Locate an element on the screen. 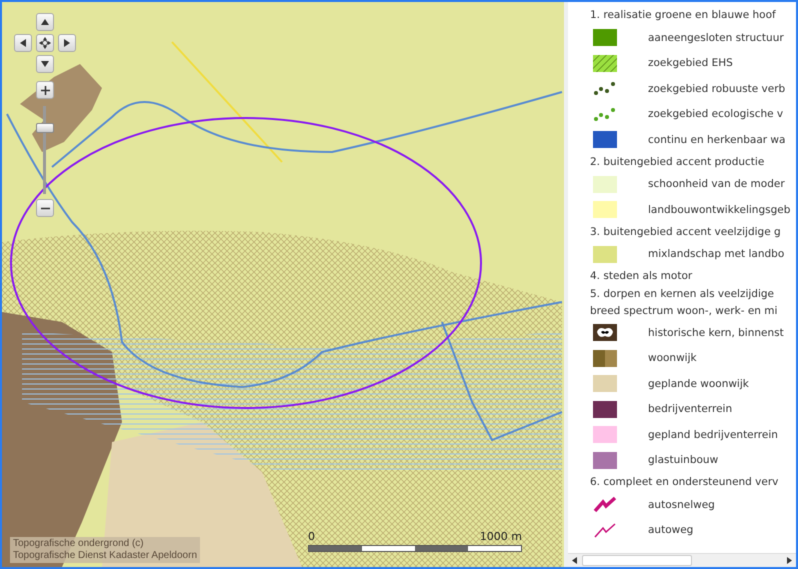  pan-center-button is located at coordinates (45, 43).